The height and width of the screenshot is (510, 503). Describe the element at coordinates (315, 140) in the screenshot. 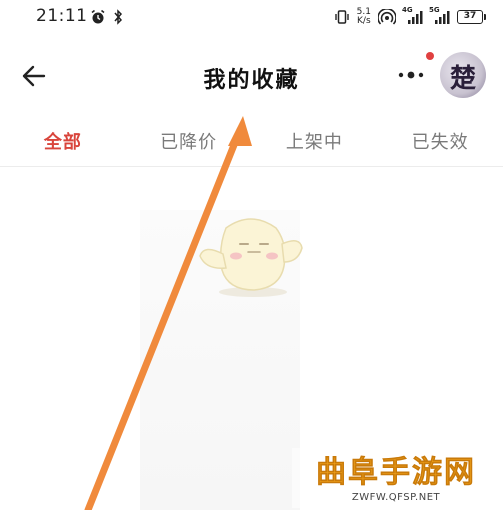

I see `tab-on-shelf: 上架中` at that location.